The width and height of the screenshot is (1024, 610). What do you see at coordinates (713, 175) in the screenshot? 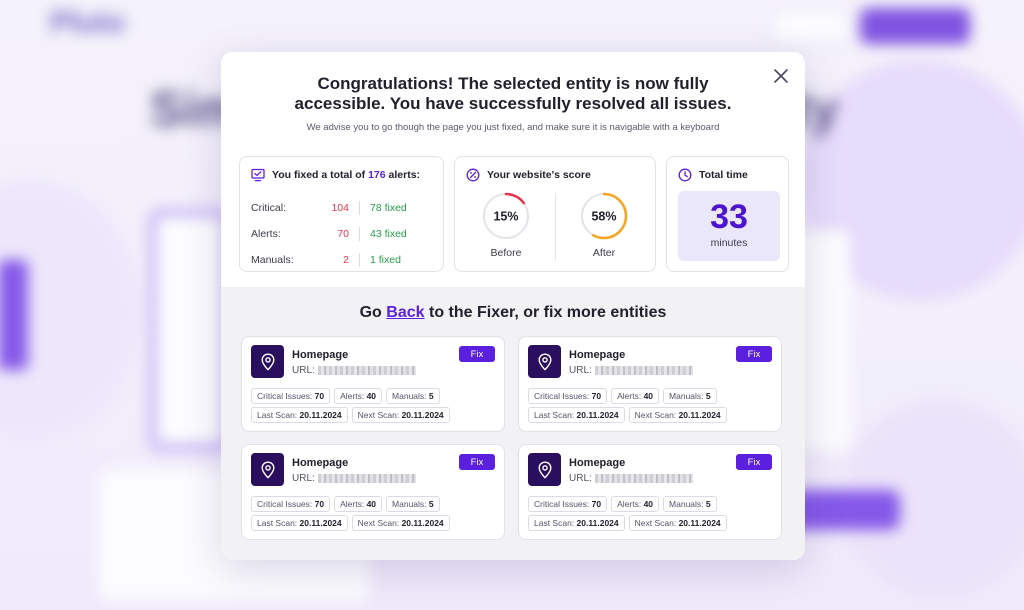
I see `time-card-header: Total time` at bounding box center [713, 175].